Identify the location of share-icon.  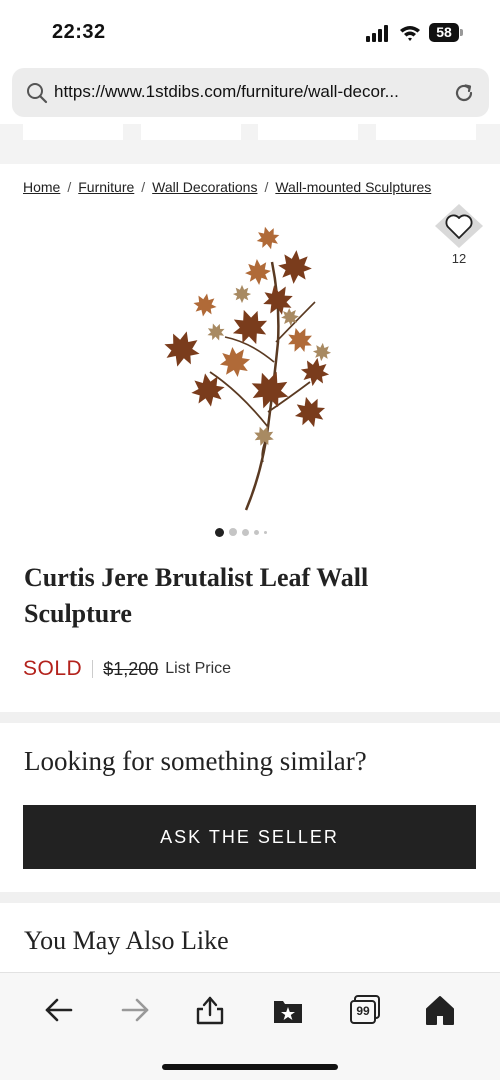
(210, 1010).